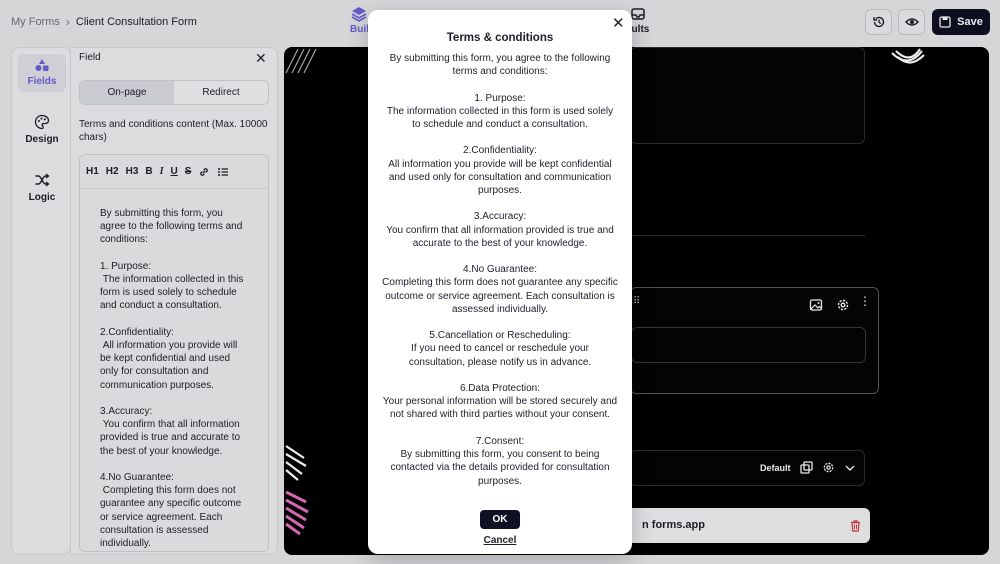 This screenshot has width=1000, height=564. What do you see at coordinates (500, 519) in the screenshot?
I see `ok-button: OK` at bounding box center [500, 519].